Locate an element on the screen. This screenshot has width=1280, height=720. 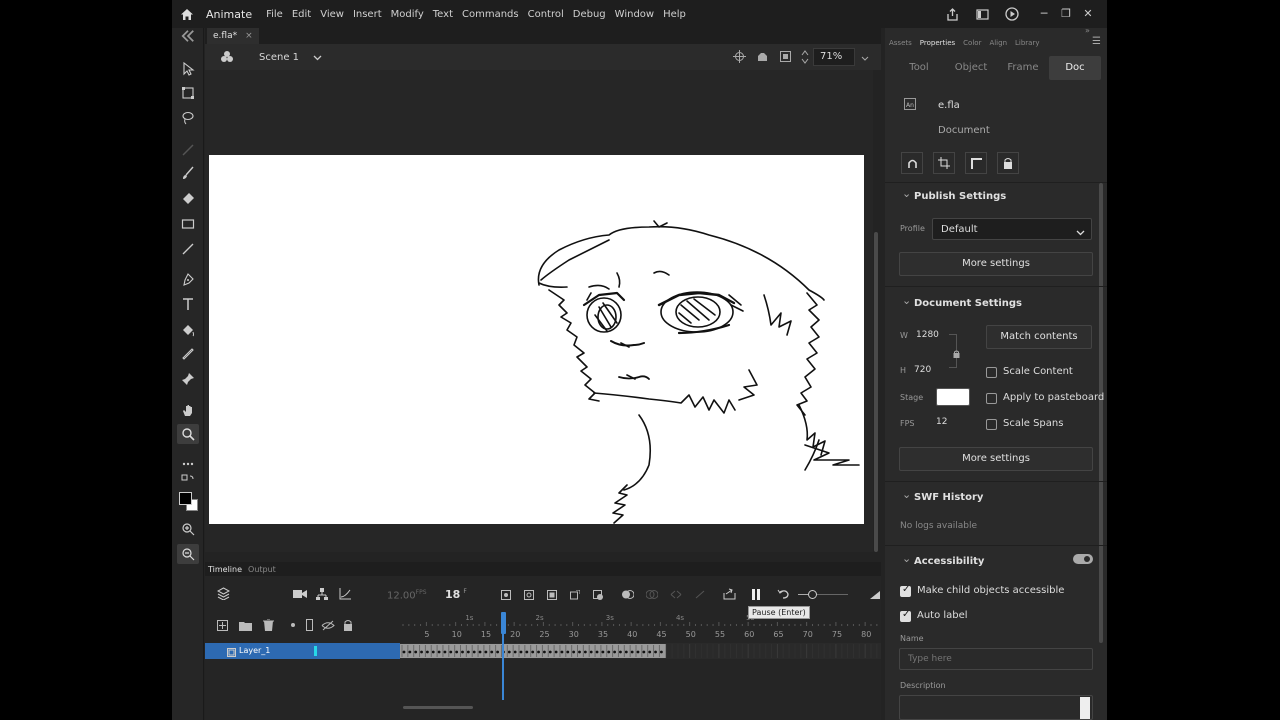
tab-color: Color is located at coordinates (972, 43).